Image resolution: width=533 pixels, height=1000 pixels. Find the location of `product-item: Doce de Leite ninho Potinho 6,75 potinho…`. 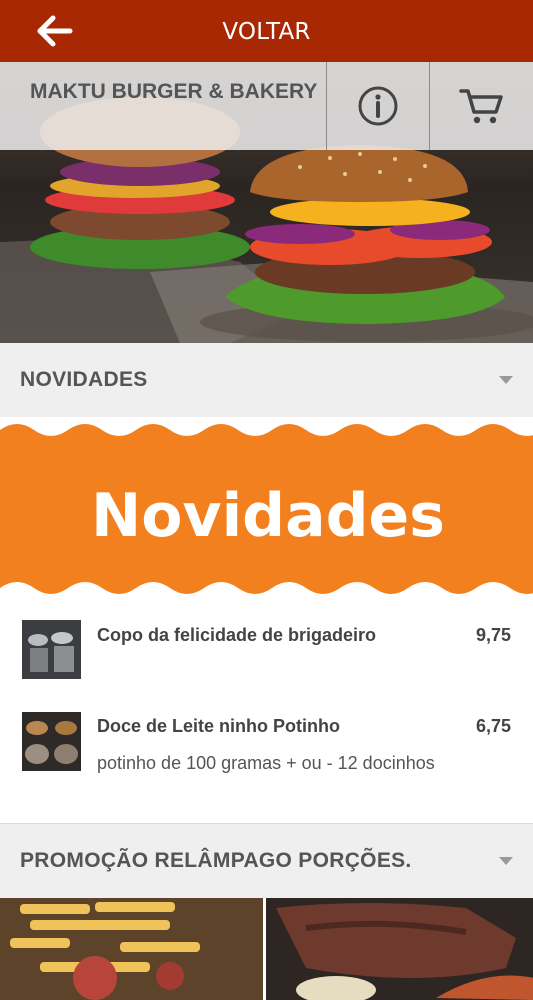

product-item: Doce de Leite ninho Potinho 6,75 potinho… is located at coordinates (266, 759).